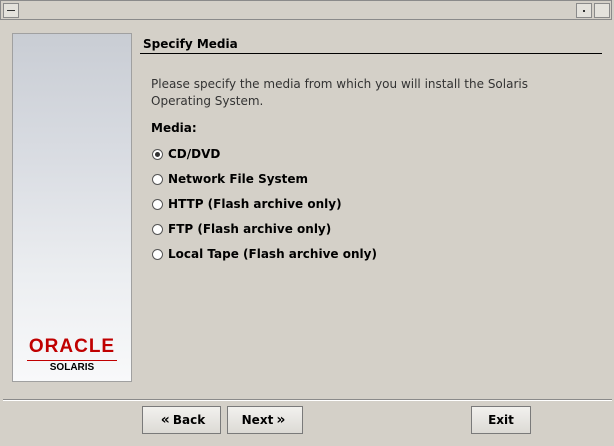  What do you see at coordinates (255, 204) in the screenshot?
I see `radio-label: HTTP (Flash archive only)` at bounding box center [255, 204].